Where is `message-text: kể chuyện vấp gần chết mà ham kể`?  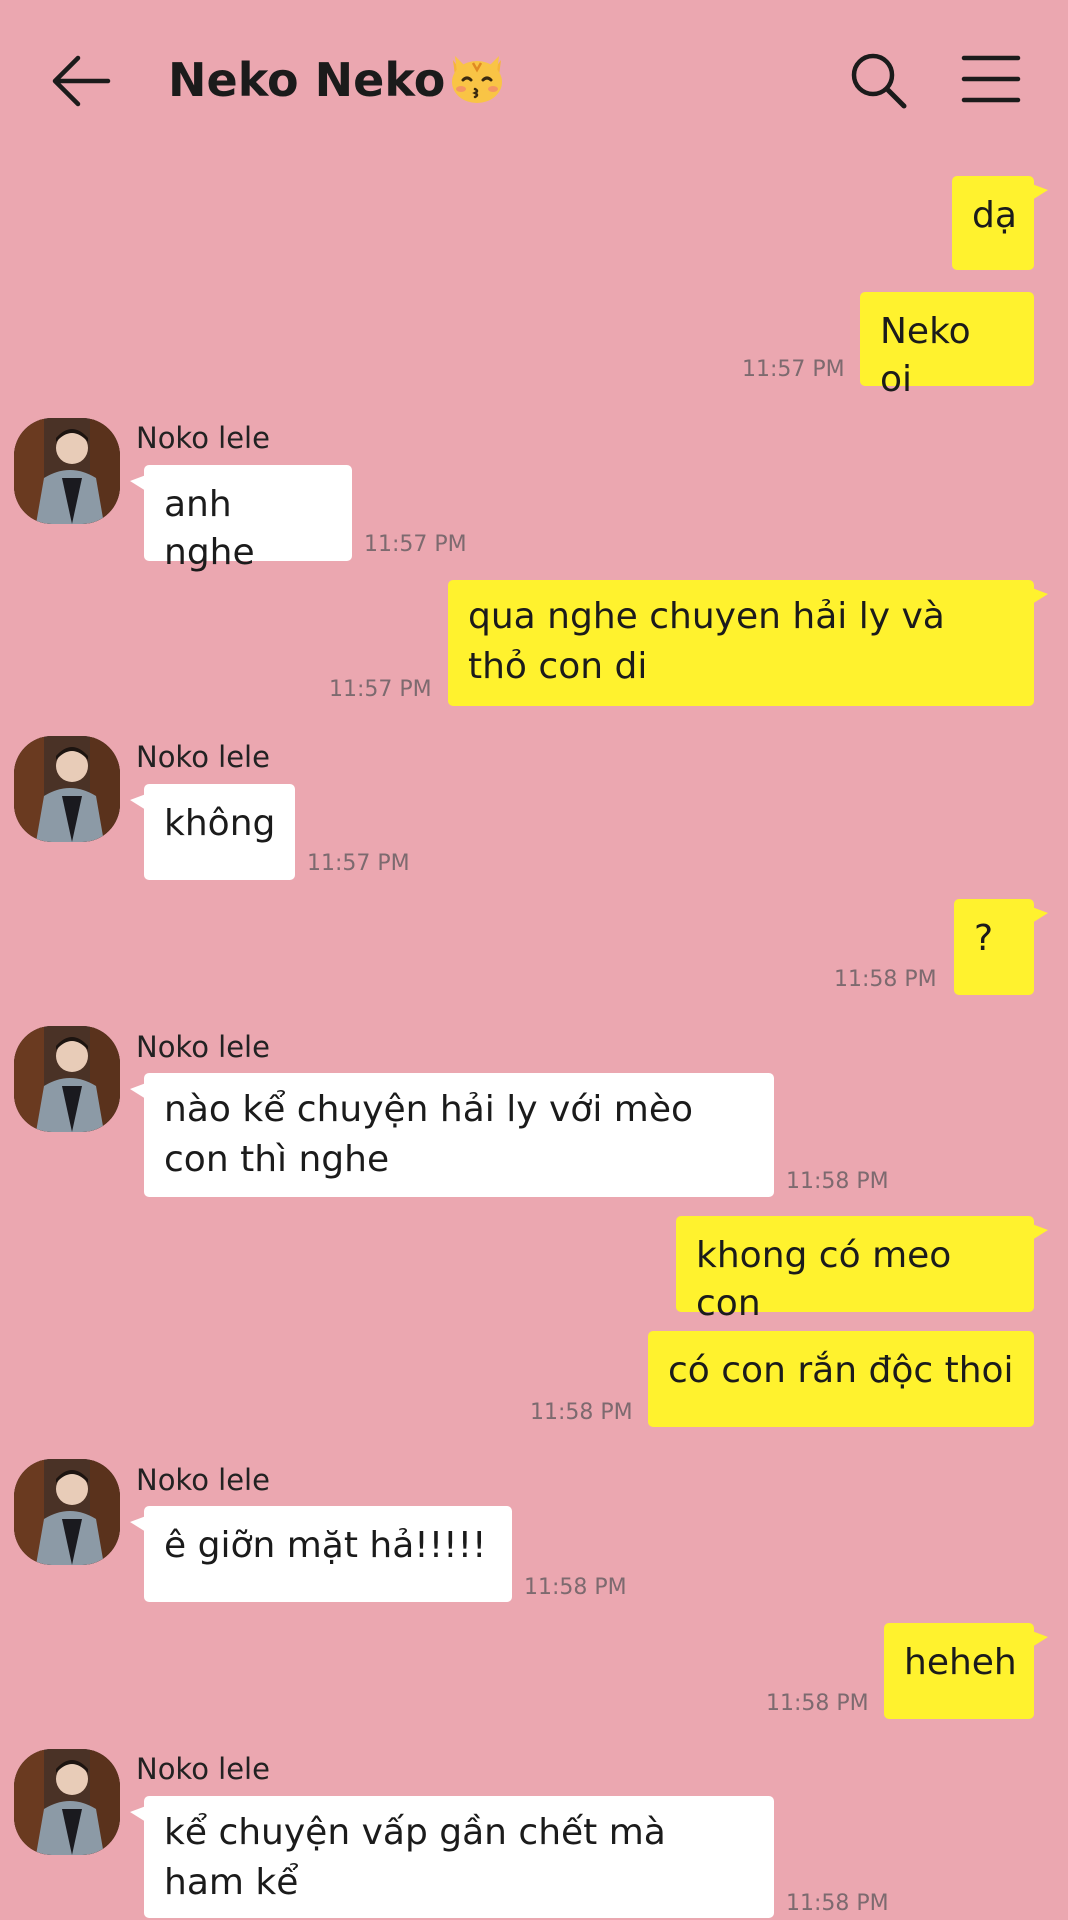
message-text: kể chuyện vấp gần chết mà ham kể is located at coordinates (415, 1857).